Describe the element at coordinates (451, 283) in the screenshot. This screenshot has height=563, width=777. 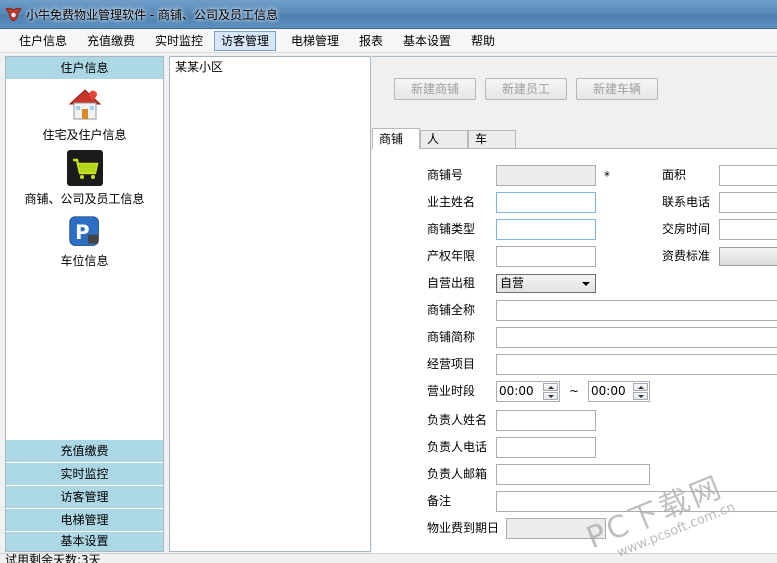
I see `self-rent-label: 自营出租` at that location.